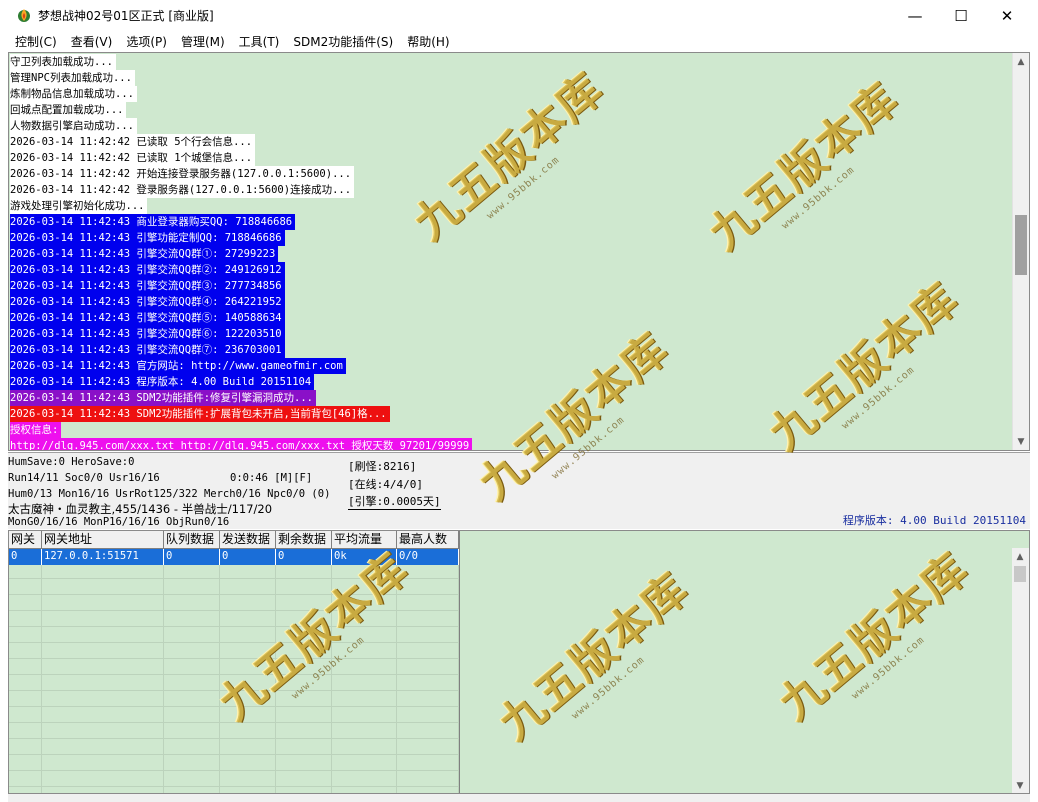 This screenshot has width=1038, height=802. Describe the element at coordinates (147, 318) in the screenshot. I see `log-line-text: 2026-03-14 11:42:43 引擎交流QQ群⑤: 140588634` at that location.